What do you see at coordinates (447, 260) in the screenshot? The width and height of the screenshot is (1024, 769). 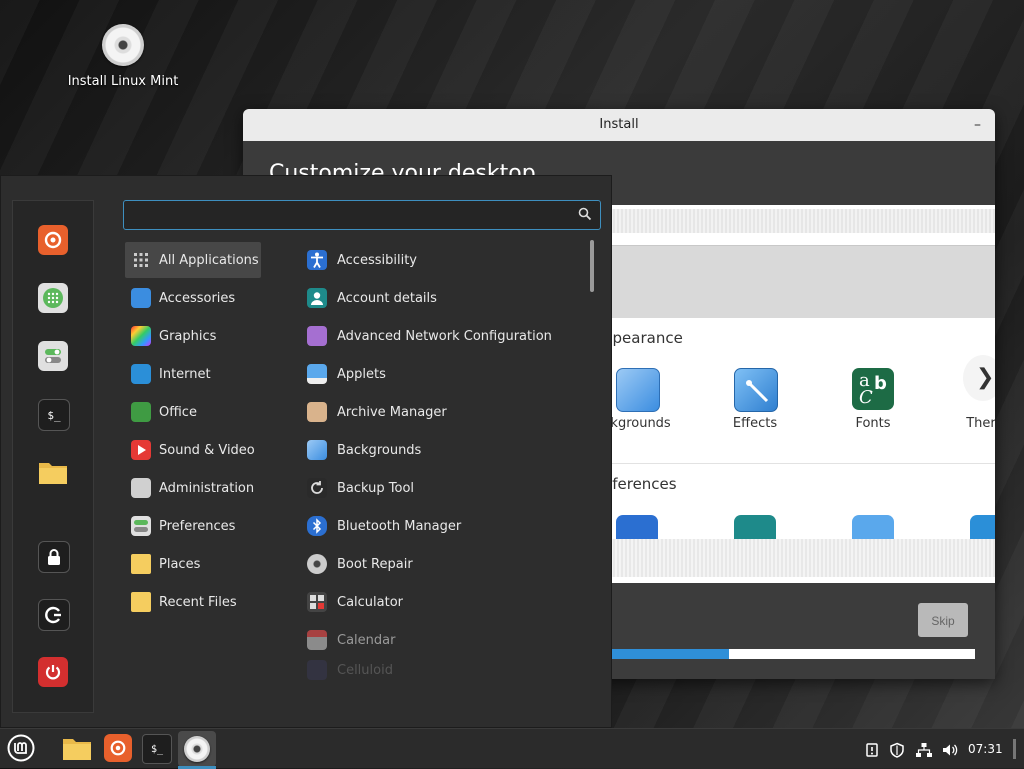 I see `app-accessibility: Accessibility` at bounding box center [447, 260].